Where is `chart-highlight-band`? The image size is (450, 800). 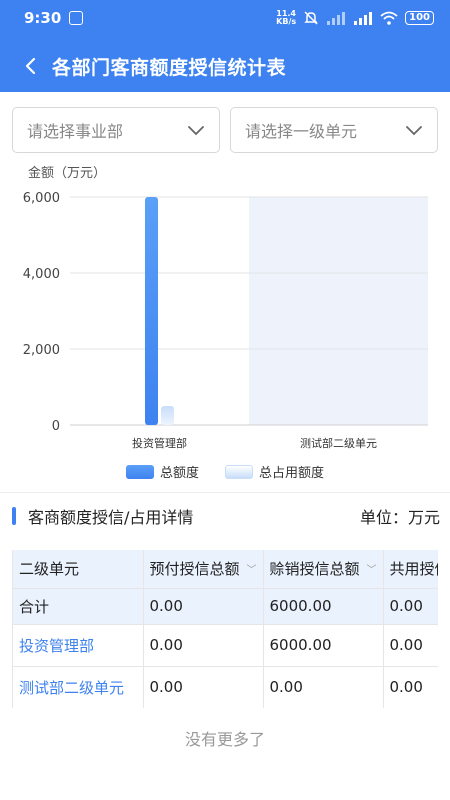
chart-highlight-band is located at coordinates (338, 311).